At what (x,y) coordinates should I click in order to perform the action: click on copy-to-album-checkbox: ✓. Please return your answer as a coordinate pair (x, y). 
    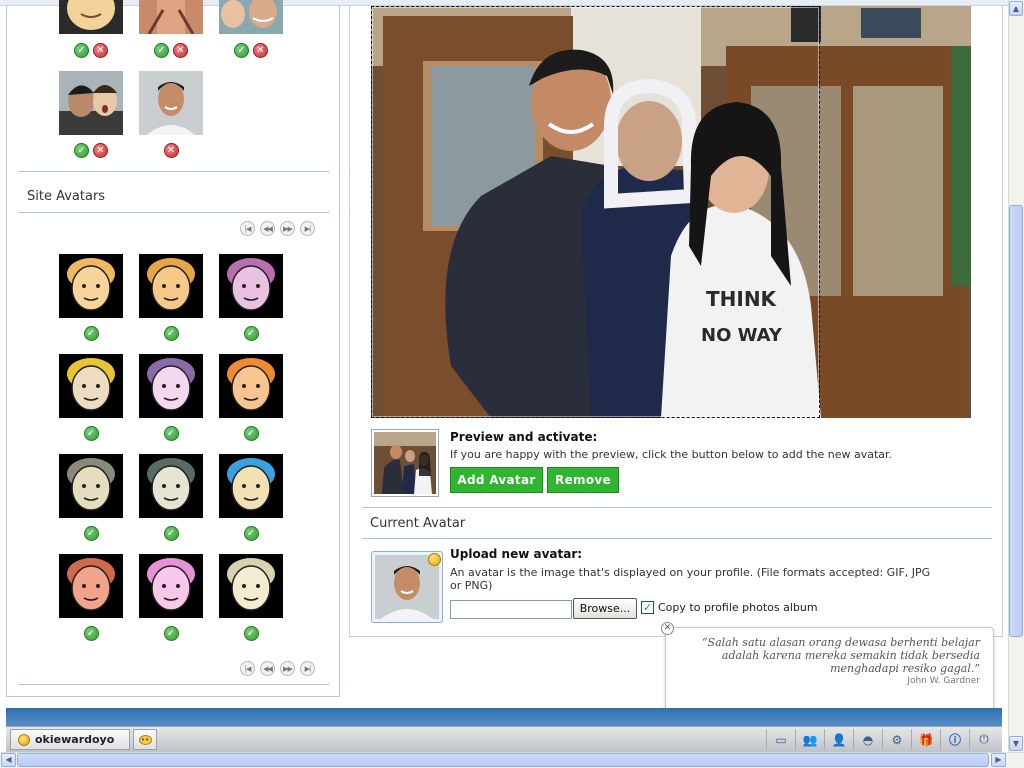
    Looking at the image, I should click on (647, 607).